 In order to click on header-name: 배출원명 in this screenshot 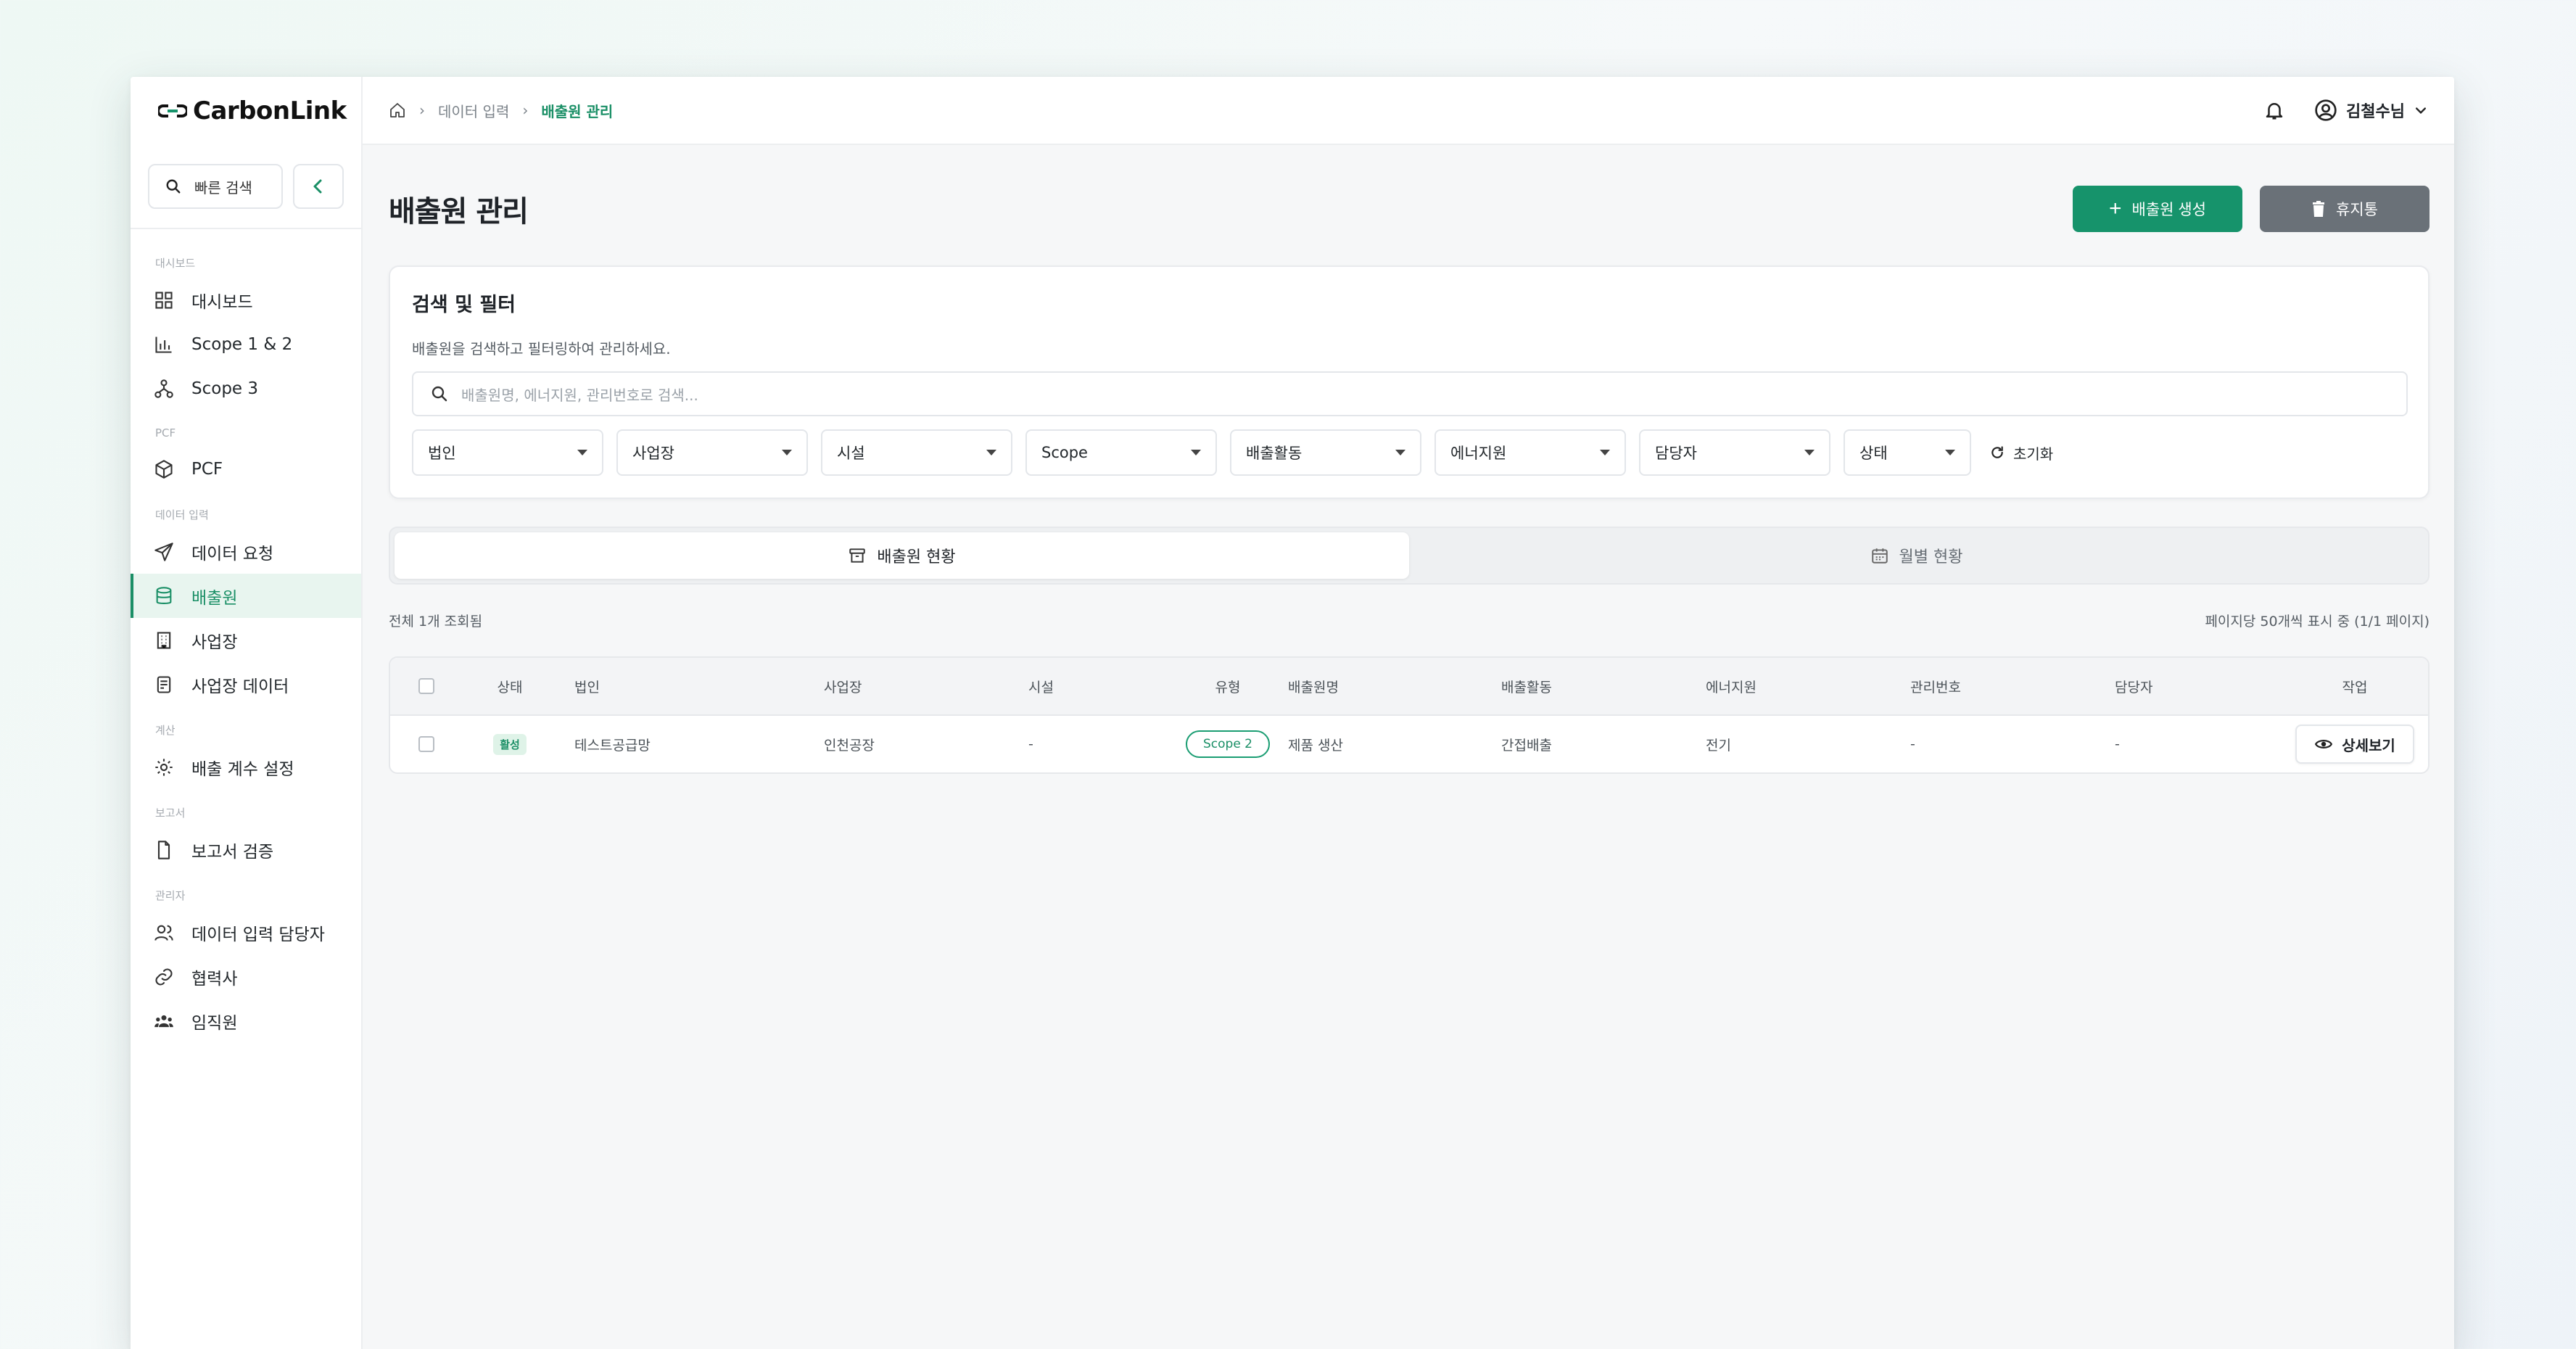, I will do `click(1394, 686)`.